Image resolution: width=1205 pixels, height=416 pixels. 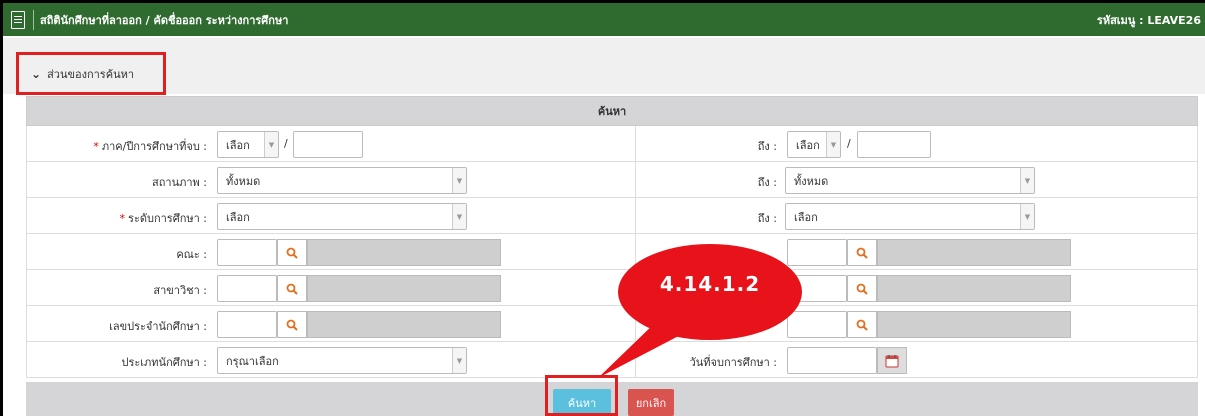 I want to click on form-row-faculty: คณะ :, so click(x=612, y=252).